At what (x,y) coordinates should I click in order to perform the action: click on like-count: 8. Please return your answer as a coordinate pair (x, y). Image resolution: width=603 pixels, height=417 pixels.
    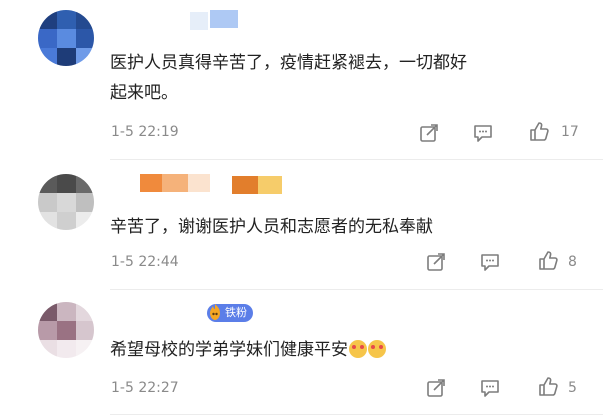
    Looking at the image, I should click on (572, 262).